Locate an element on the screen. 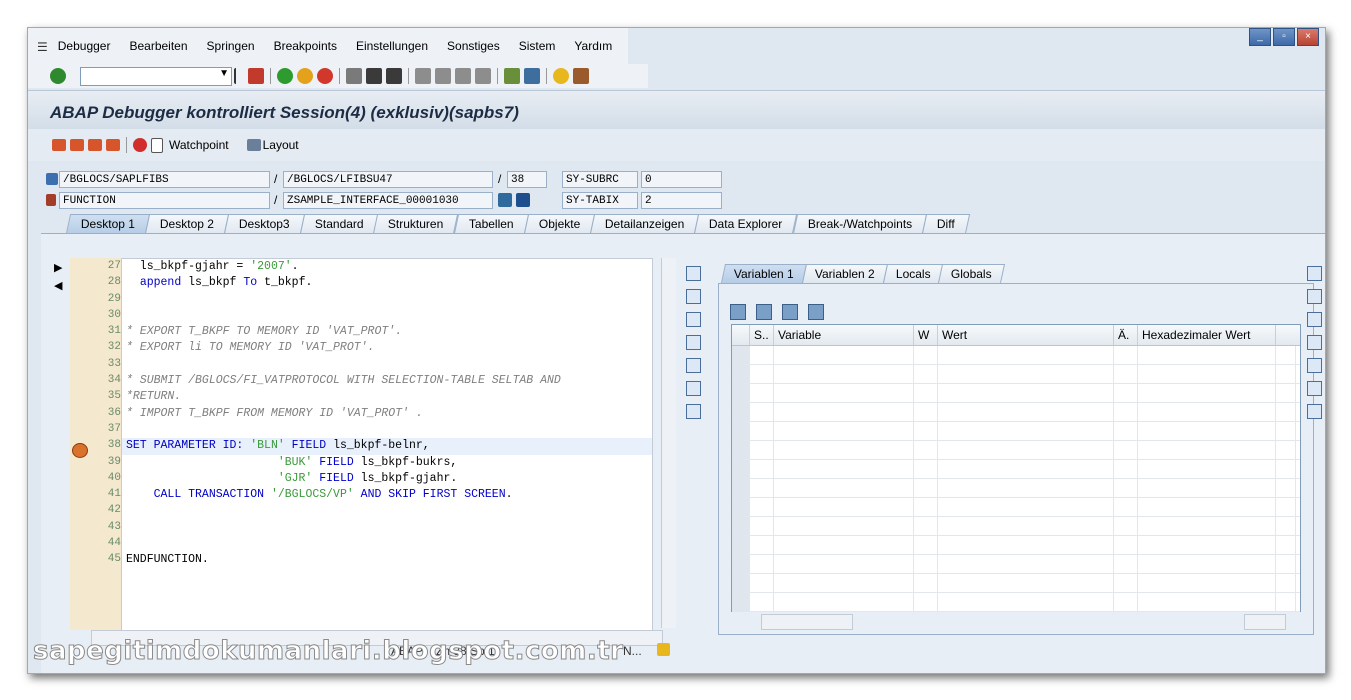  tab-globals: Globals is located at coordinates (972, 273).